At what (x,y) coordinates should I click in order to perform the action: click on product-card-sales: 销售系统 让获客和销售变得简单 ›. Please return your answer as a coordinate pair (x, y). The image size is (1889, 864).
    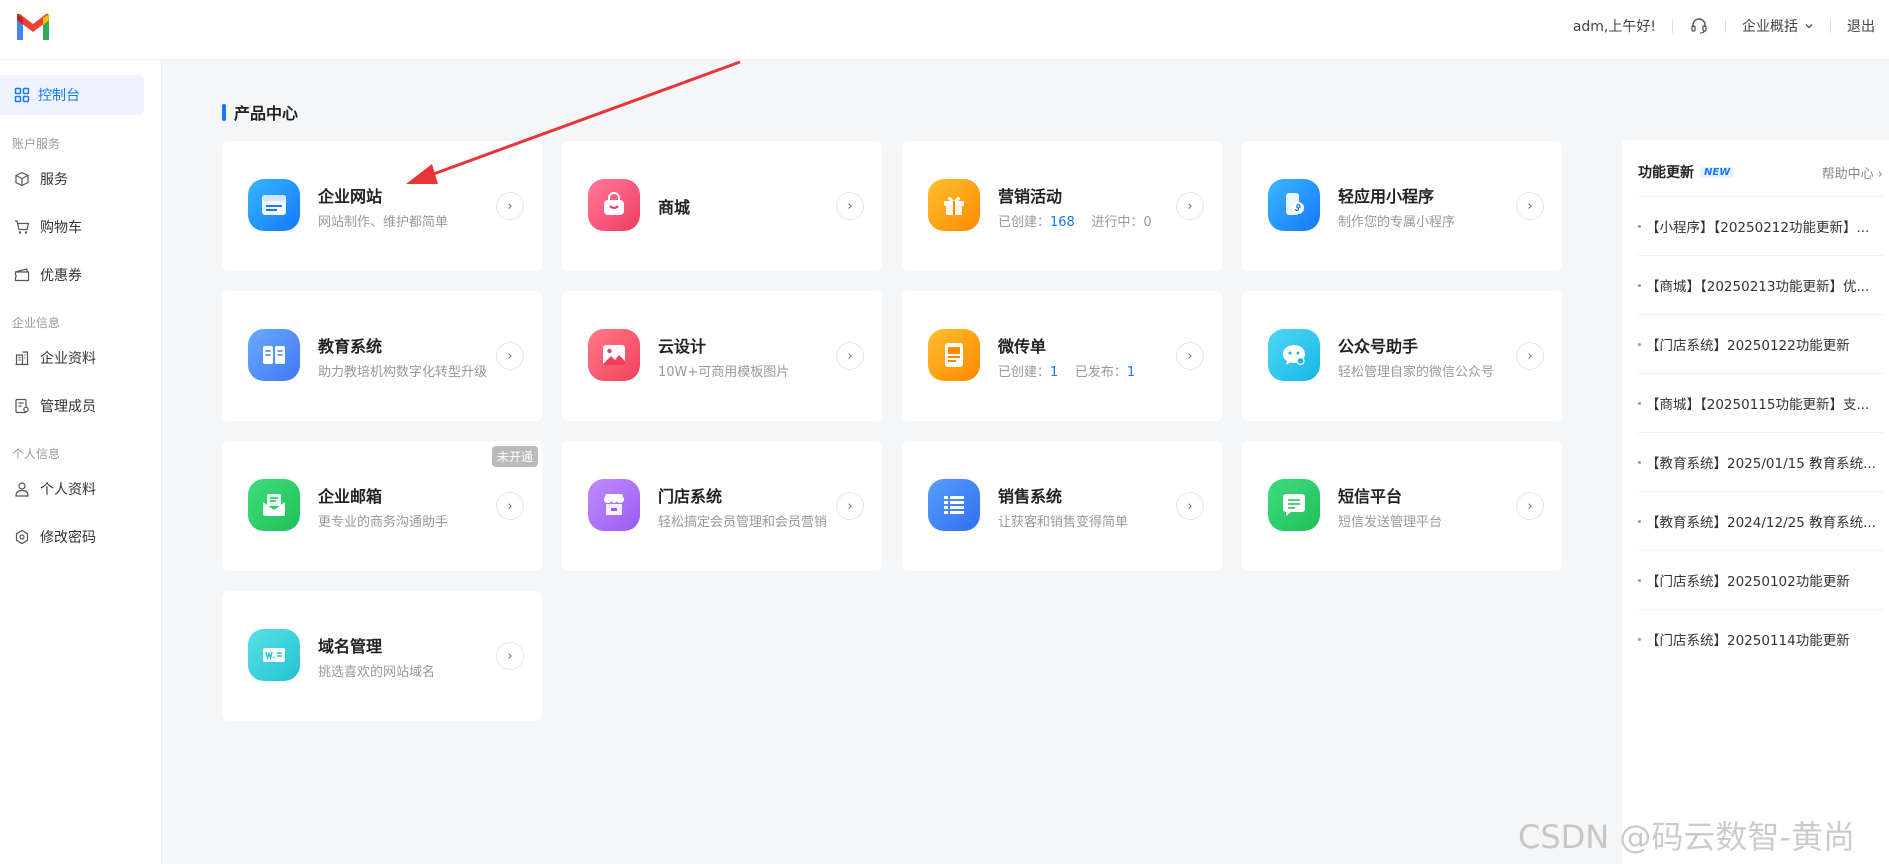
    Looking at the image, I should click on (1062, 506).